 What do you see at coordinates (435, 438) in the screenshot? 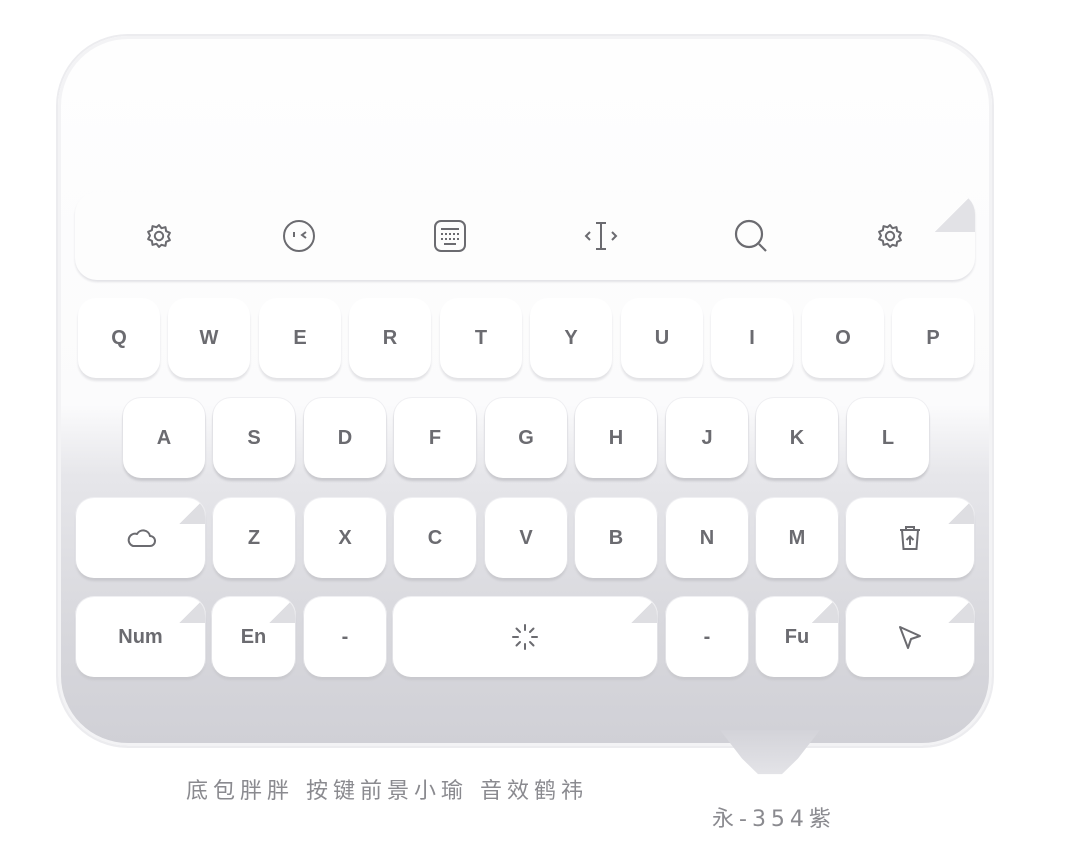
I see `key-f: F` at bounding box center [435, 438].